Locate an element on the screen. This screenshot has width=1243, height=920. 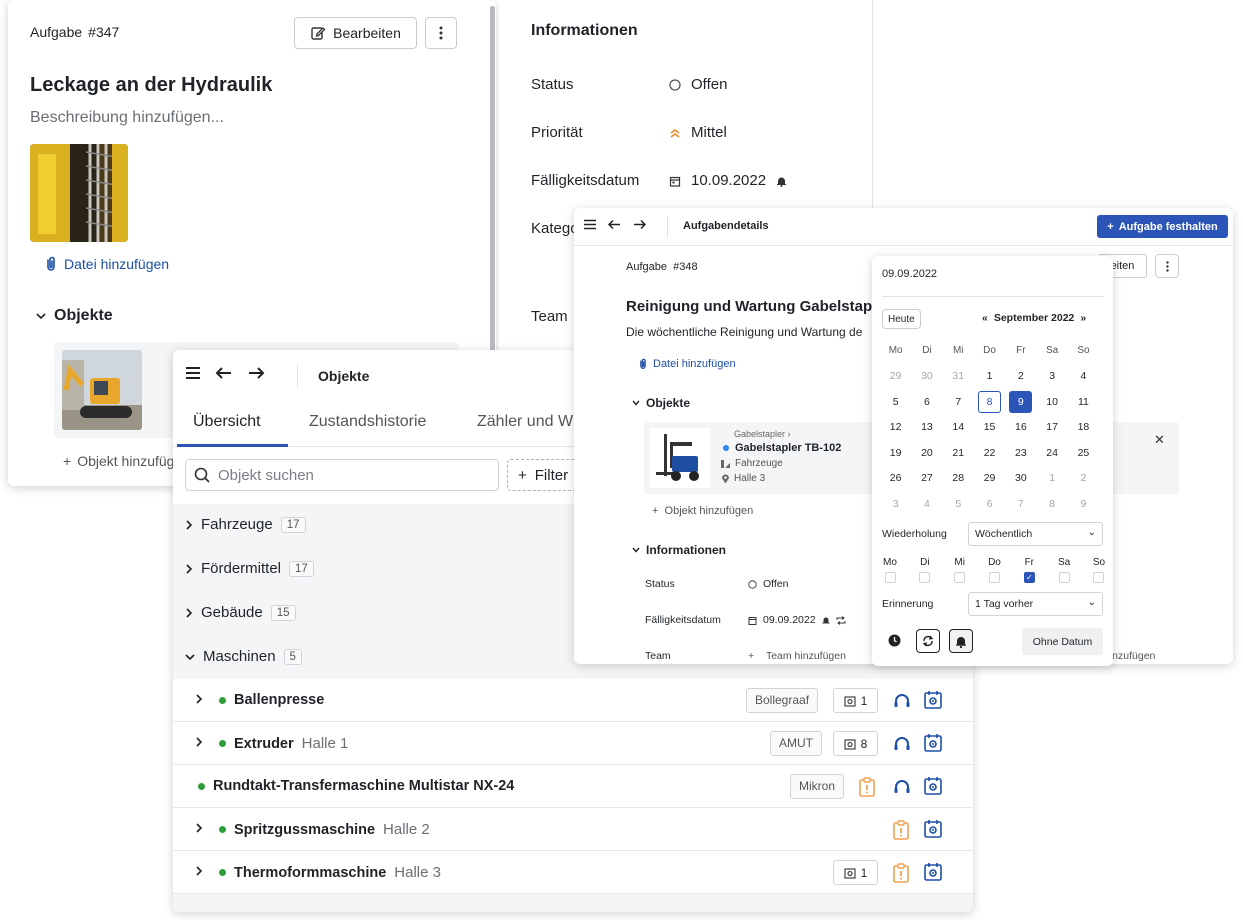
today-button: Heute is located at coordinates (901, 319).